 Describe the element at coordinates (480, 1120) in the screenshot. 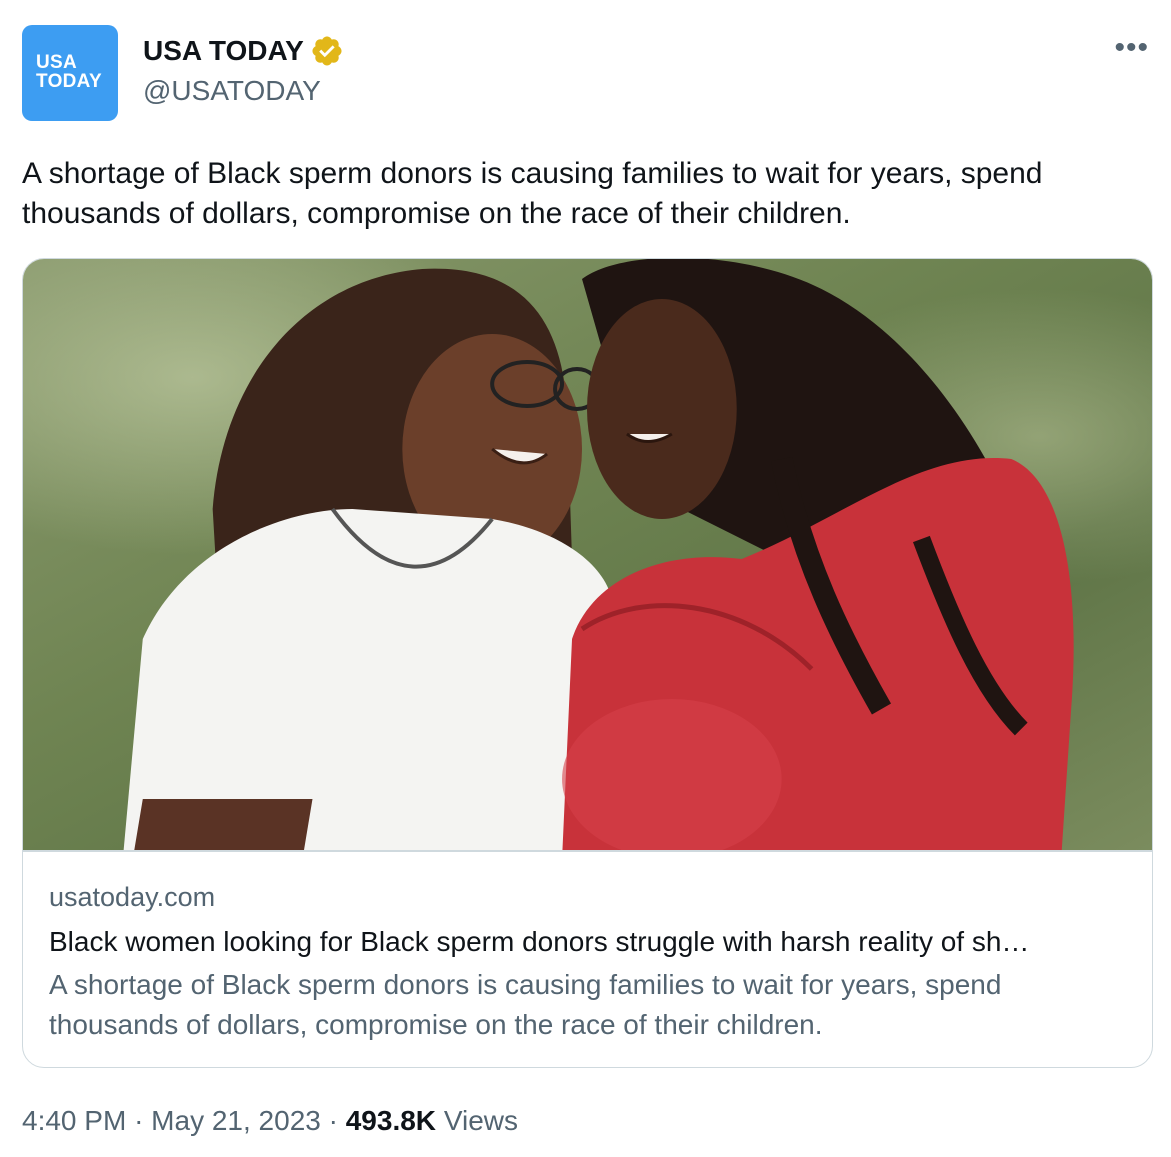

I see `views-label: Views` at that location.